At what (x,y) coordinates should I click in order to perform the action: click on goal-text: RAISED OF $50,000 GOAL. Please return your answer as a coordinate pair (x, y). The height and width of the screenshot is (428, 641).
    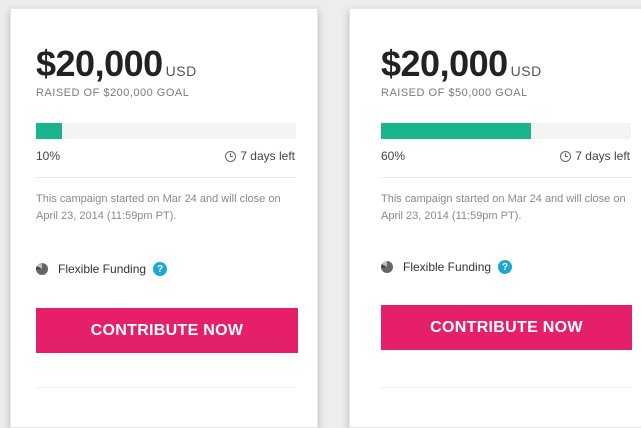
    Looking at the image, I should click on (454, 93).